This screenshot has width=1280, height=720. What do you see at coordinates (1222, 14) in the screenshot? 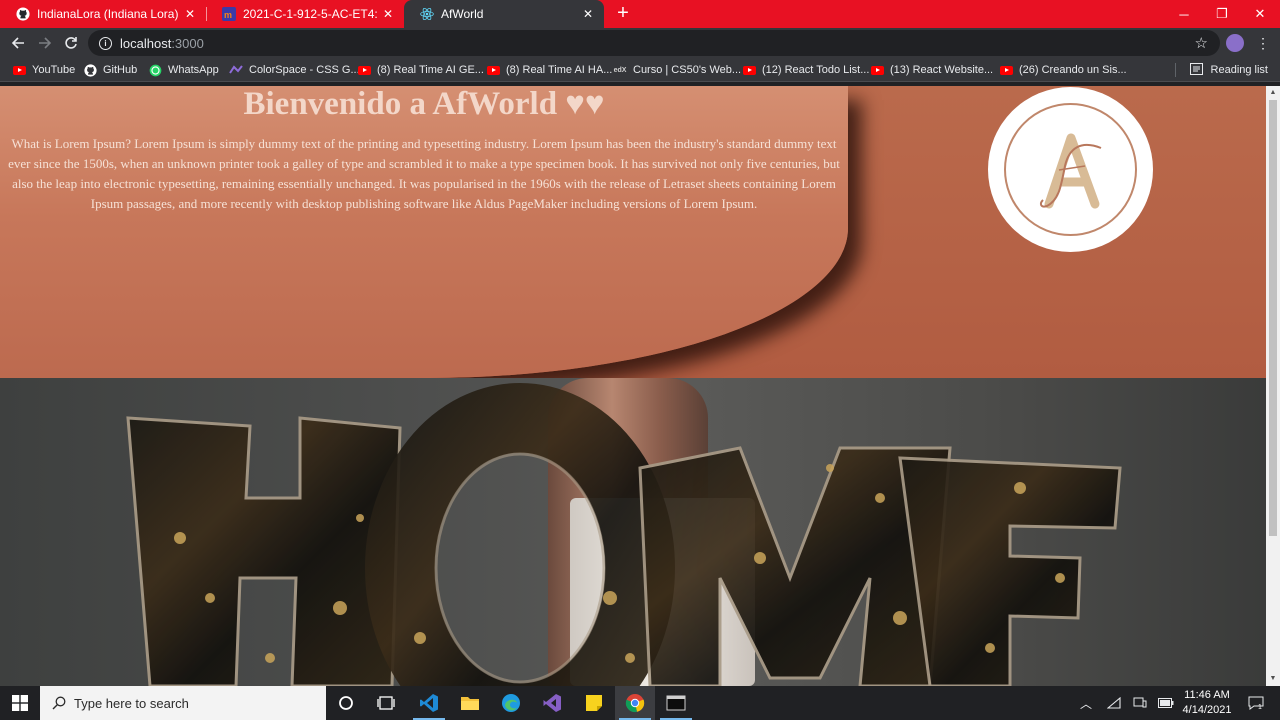
I see `maximize-button: ❐` at bounding box center [1222, 14].